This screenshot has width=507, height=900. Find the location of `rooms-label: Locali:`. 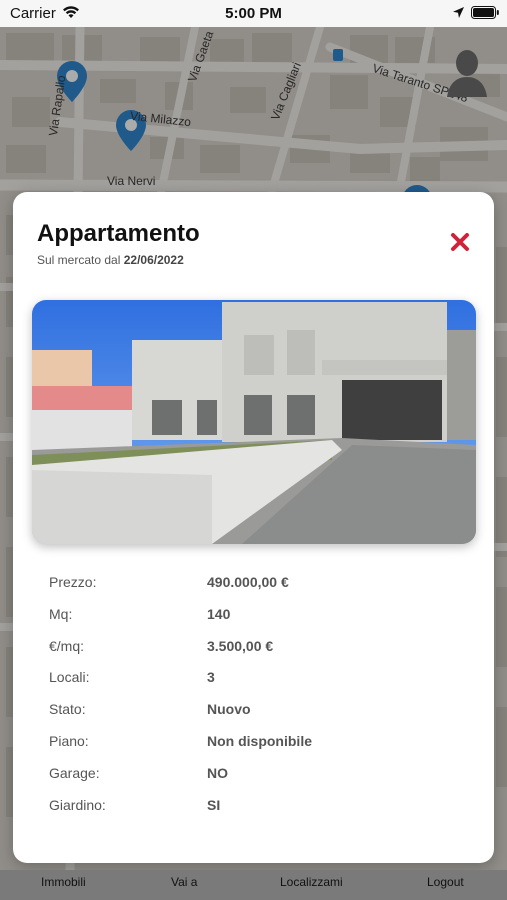

rooms-label: Locali: is located at coordinates (69, 677).